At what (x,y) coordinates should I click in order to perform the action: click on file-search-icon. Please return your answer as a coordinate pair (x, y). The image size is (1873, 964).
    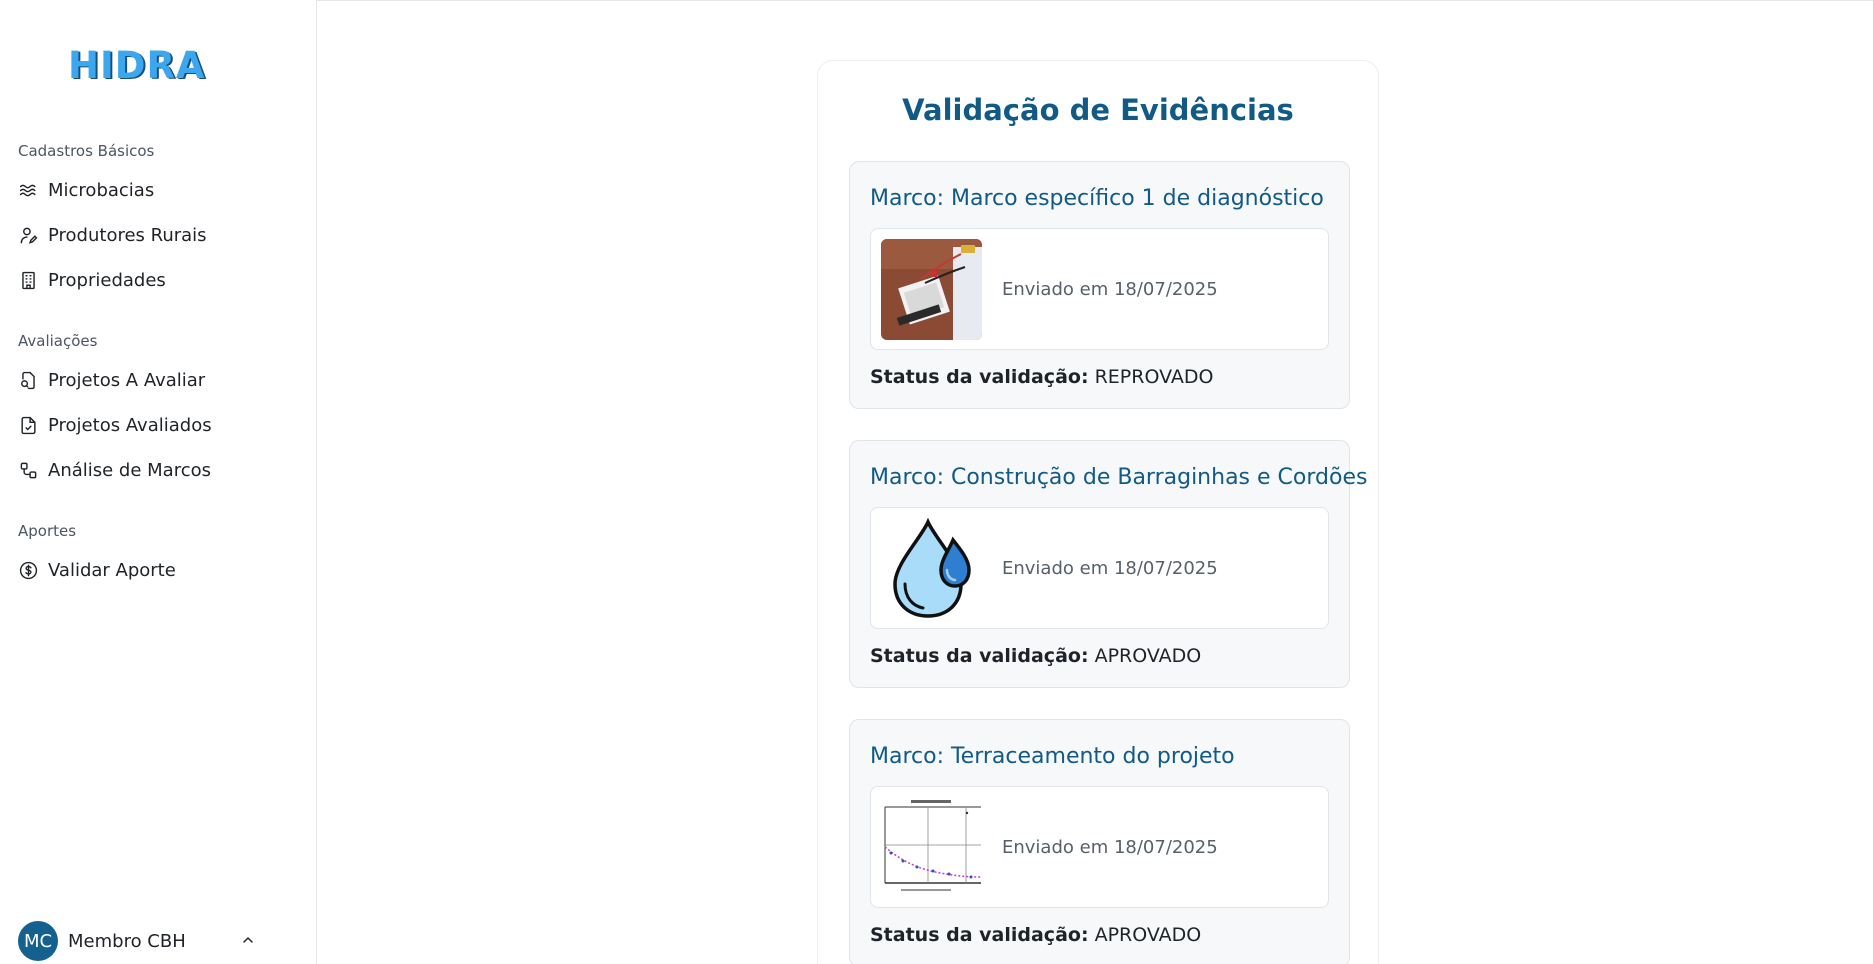
    Looking at the image, I should click on (28, 381).